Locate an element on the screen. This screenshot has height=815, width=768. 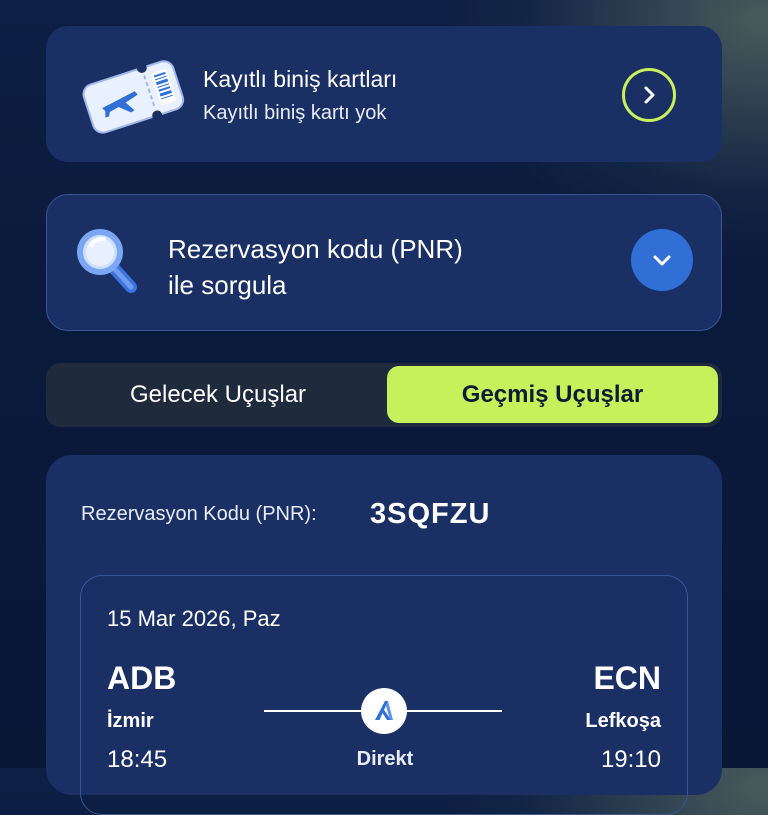
pnr-query-title: Rezervasyon kodu (PNR) ile sorgula is located at coordinates (358, 267).